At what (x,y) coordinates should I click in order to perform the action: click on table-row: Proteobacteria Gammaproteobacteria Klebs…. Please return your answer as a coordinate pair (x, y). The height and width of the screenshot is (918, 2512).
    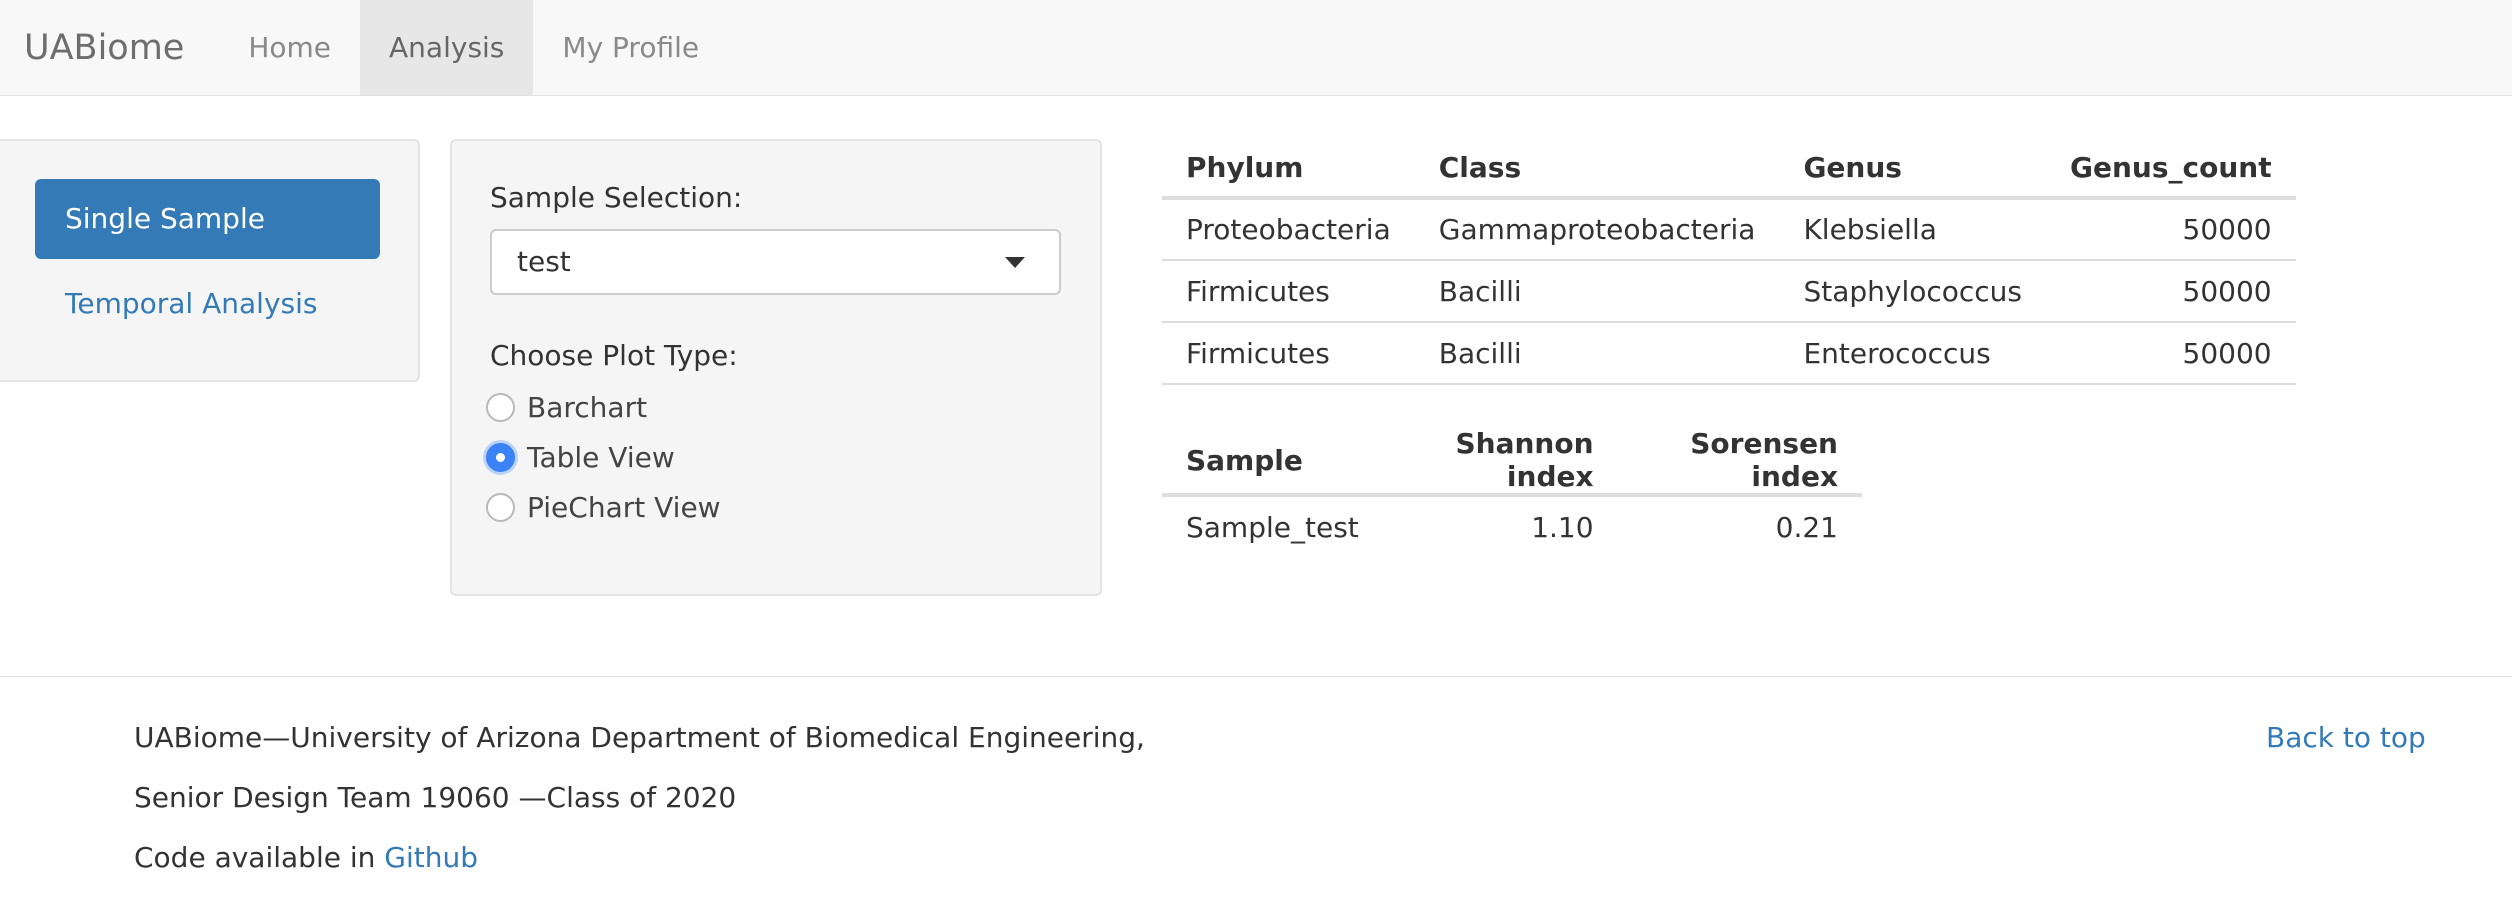
    Looking at the image, I should click on (1729, 229).